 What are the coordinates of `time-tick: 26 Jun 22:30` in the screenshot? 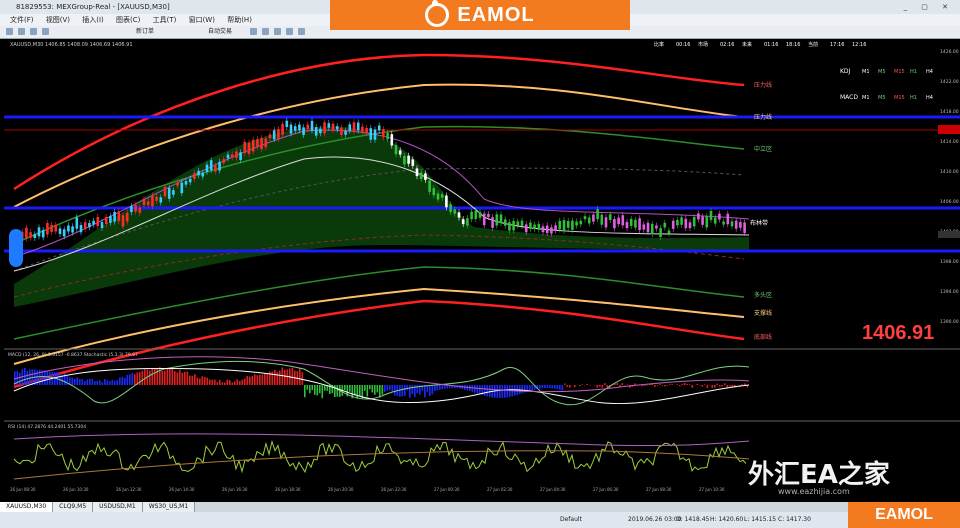 It's located at (394, 489).